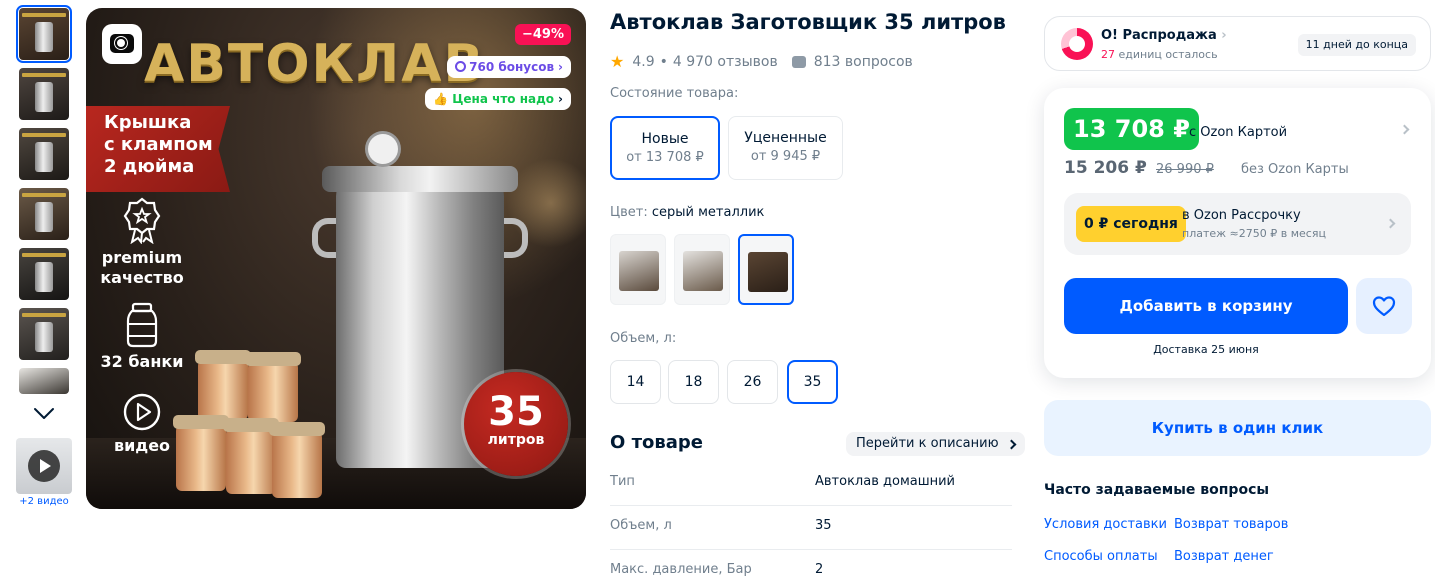  I want to click on faq-link-returns: Возврат товаров, so click(1231, 524).